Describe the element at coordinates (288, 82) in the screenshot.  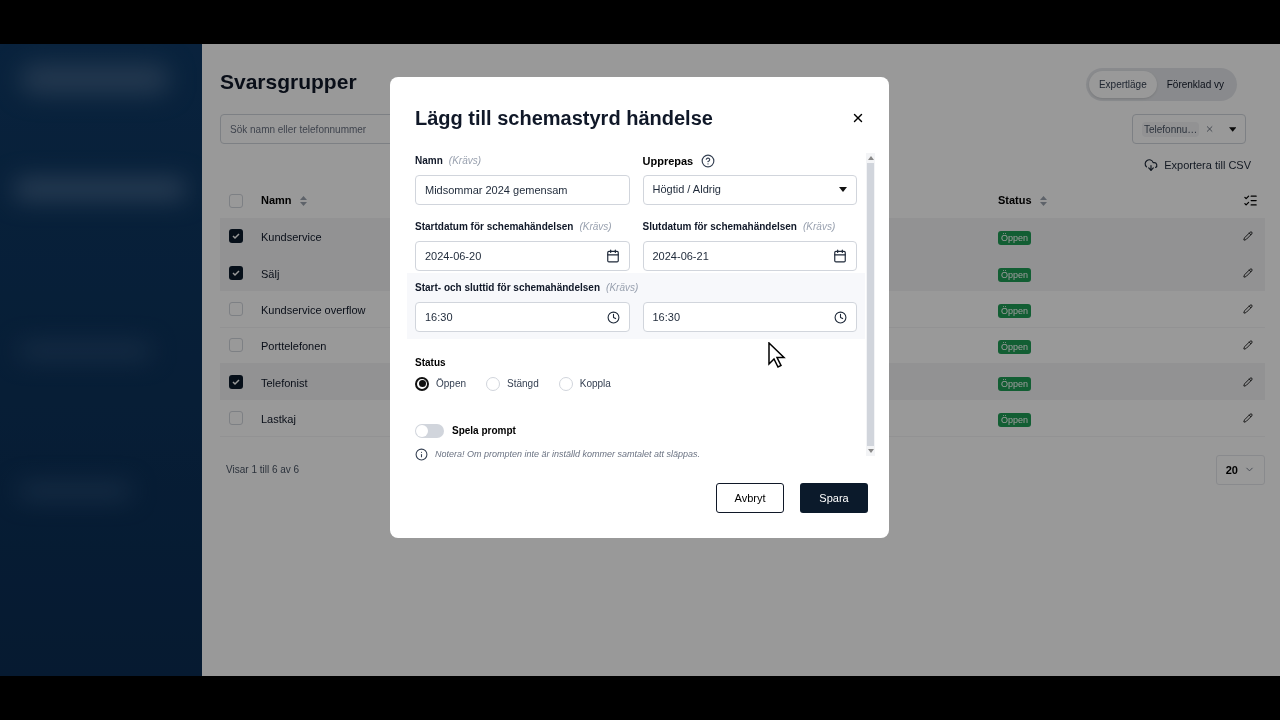
I see `page-title: Svarsgrupper` at that location.